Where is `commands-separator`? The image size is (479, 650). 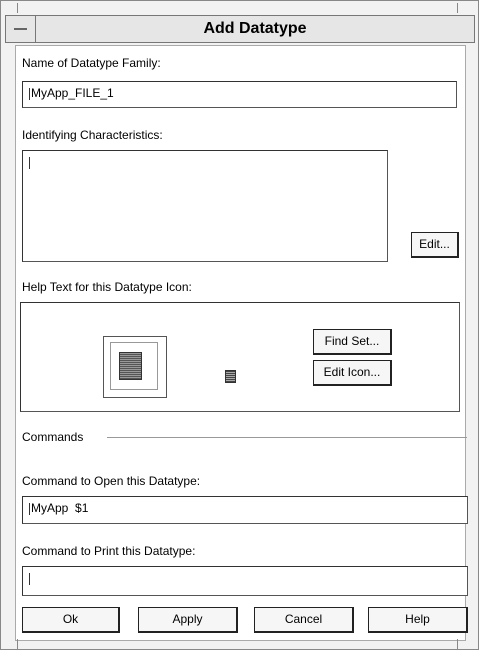 commands-separator is located at coordinates (287, 437).